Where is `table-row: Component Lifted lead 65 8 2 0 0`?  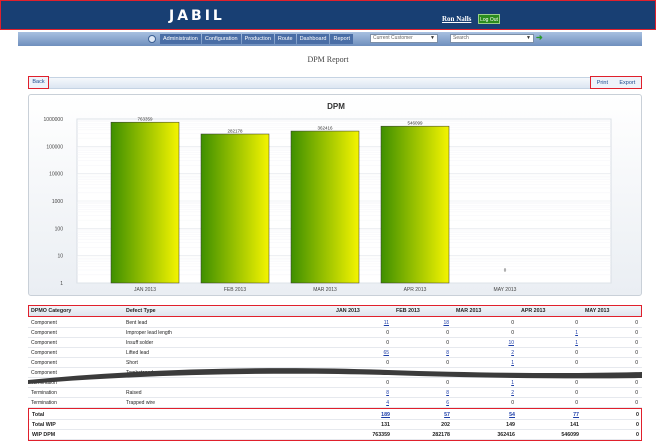
table-row: Component Lifted lead 65 8 2 0 0 is located at coordinates (335, 353).